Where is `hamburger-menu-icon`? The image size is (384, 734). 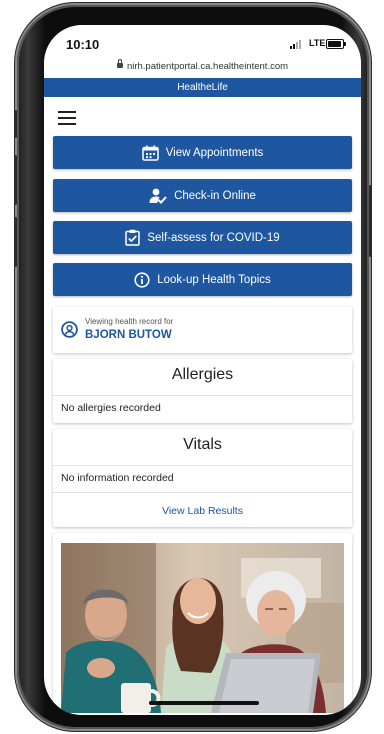 hamburger-menu-icon is located at coordinates (67, 118).